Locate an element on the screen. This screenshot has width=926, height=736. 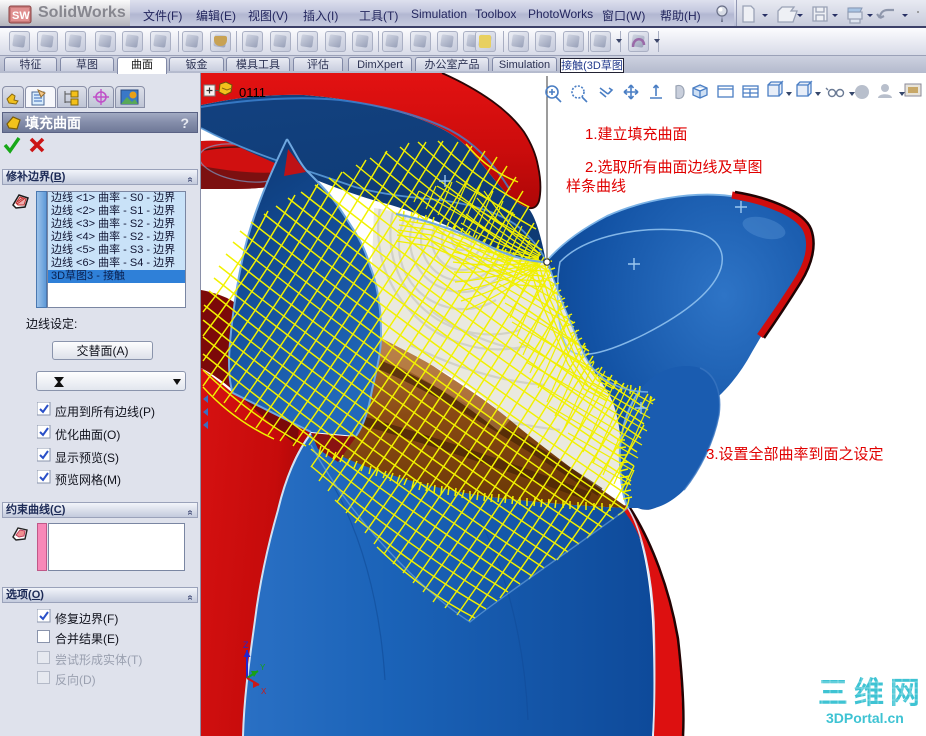
svg-text: Z is located at coordinates (246, 645).